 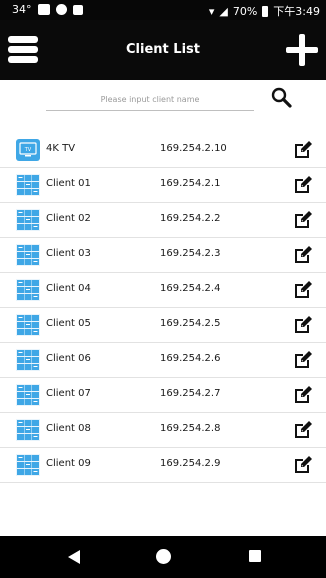 I want to click on client-row: Client 01 169.254.2.1, so click(x=163, y=185).